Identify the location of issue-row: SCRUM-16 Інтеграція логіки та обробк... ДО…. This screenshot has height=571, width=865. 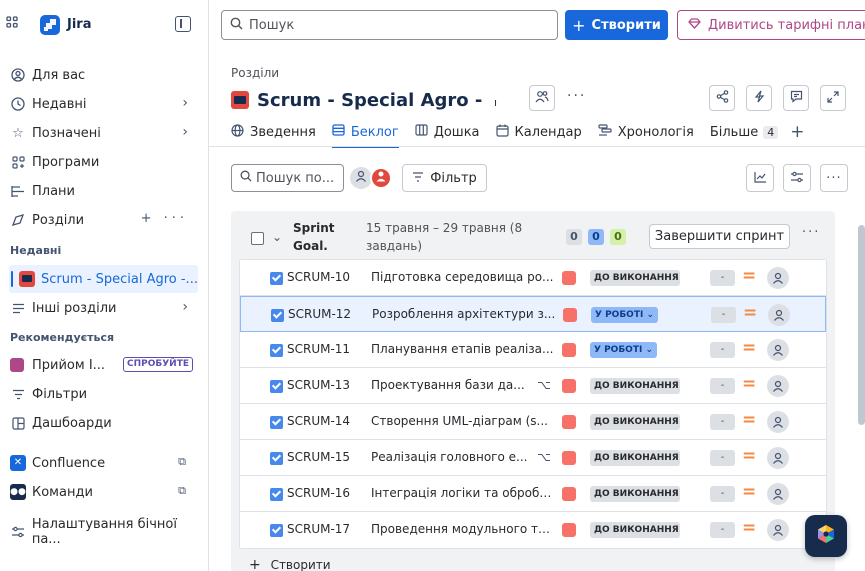
(533, 494).